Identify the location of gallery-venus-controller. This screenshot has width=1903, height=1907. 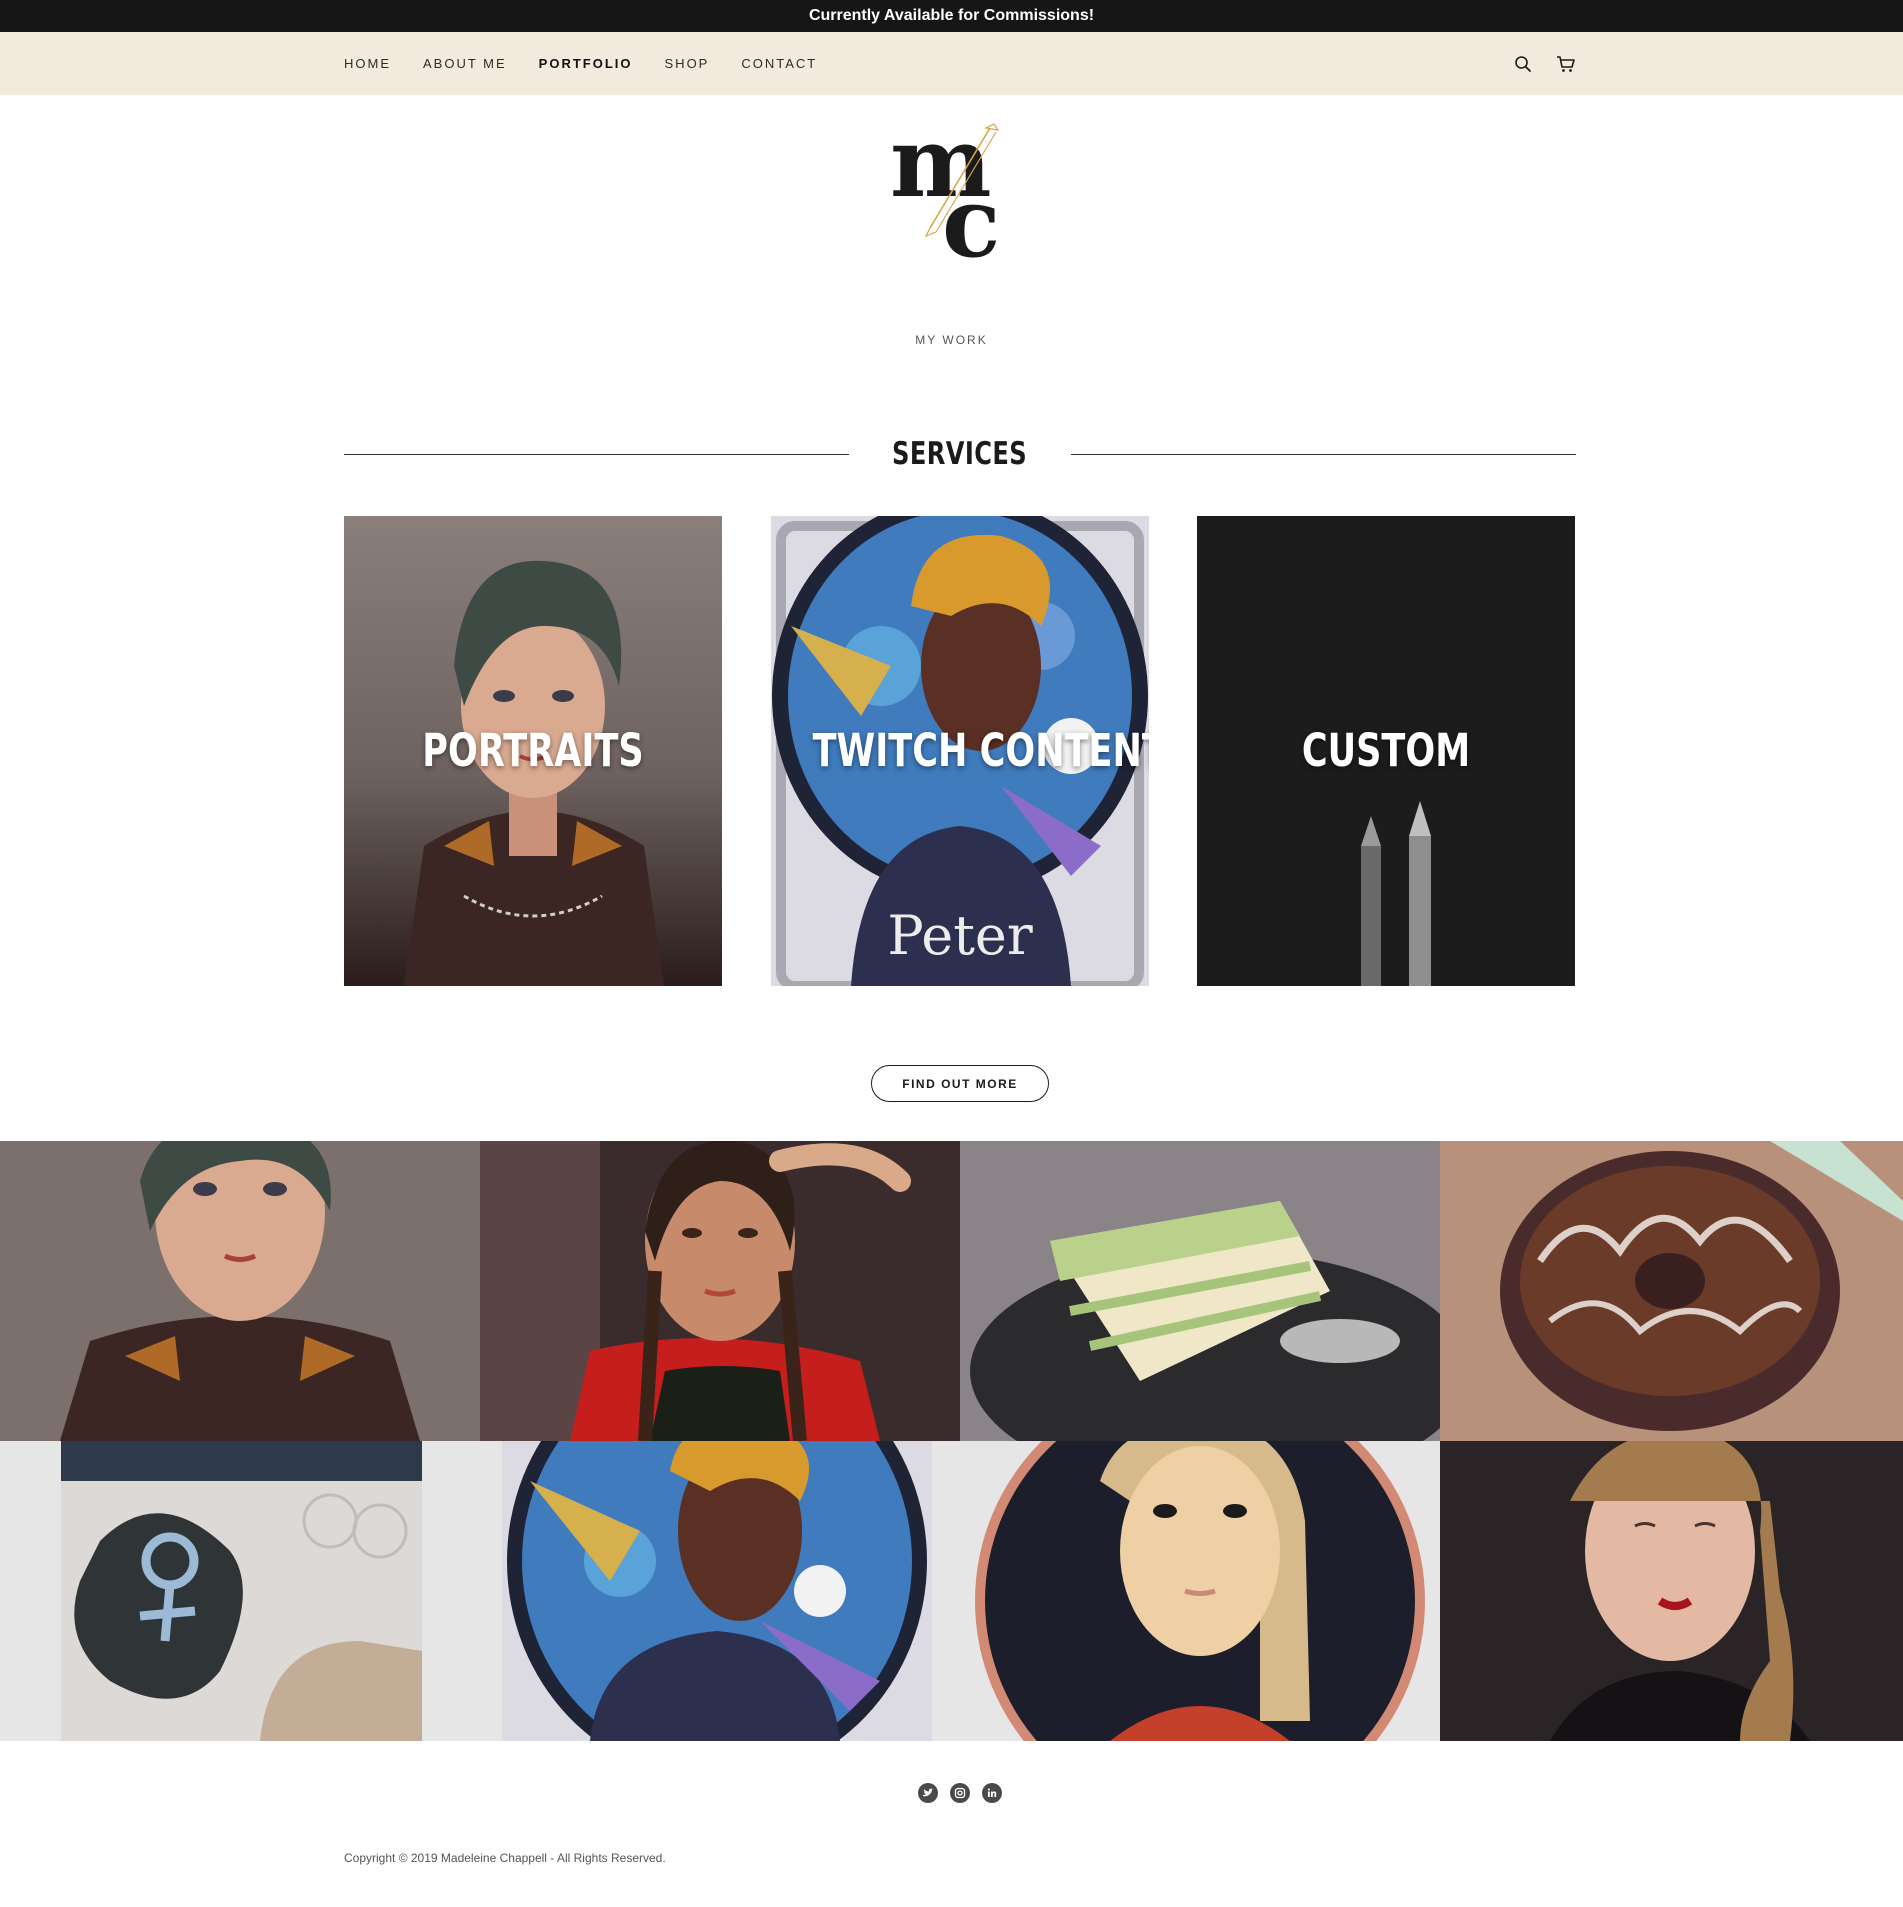
(240, 1591).